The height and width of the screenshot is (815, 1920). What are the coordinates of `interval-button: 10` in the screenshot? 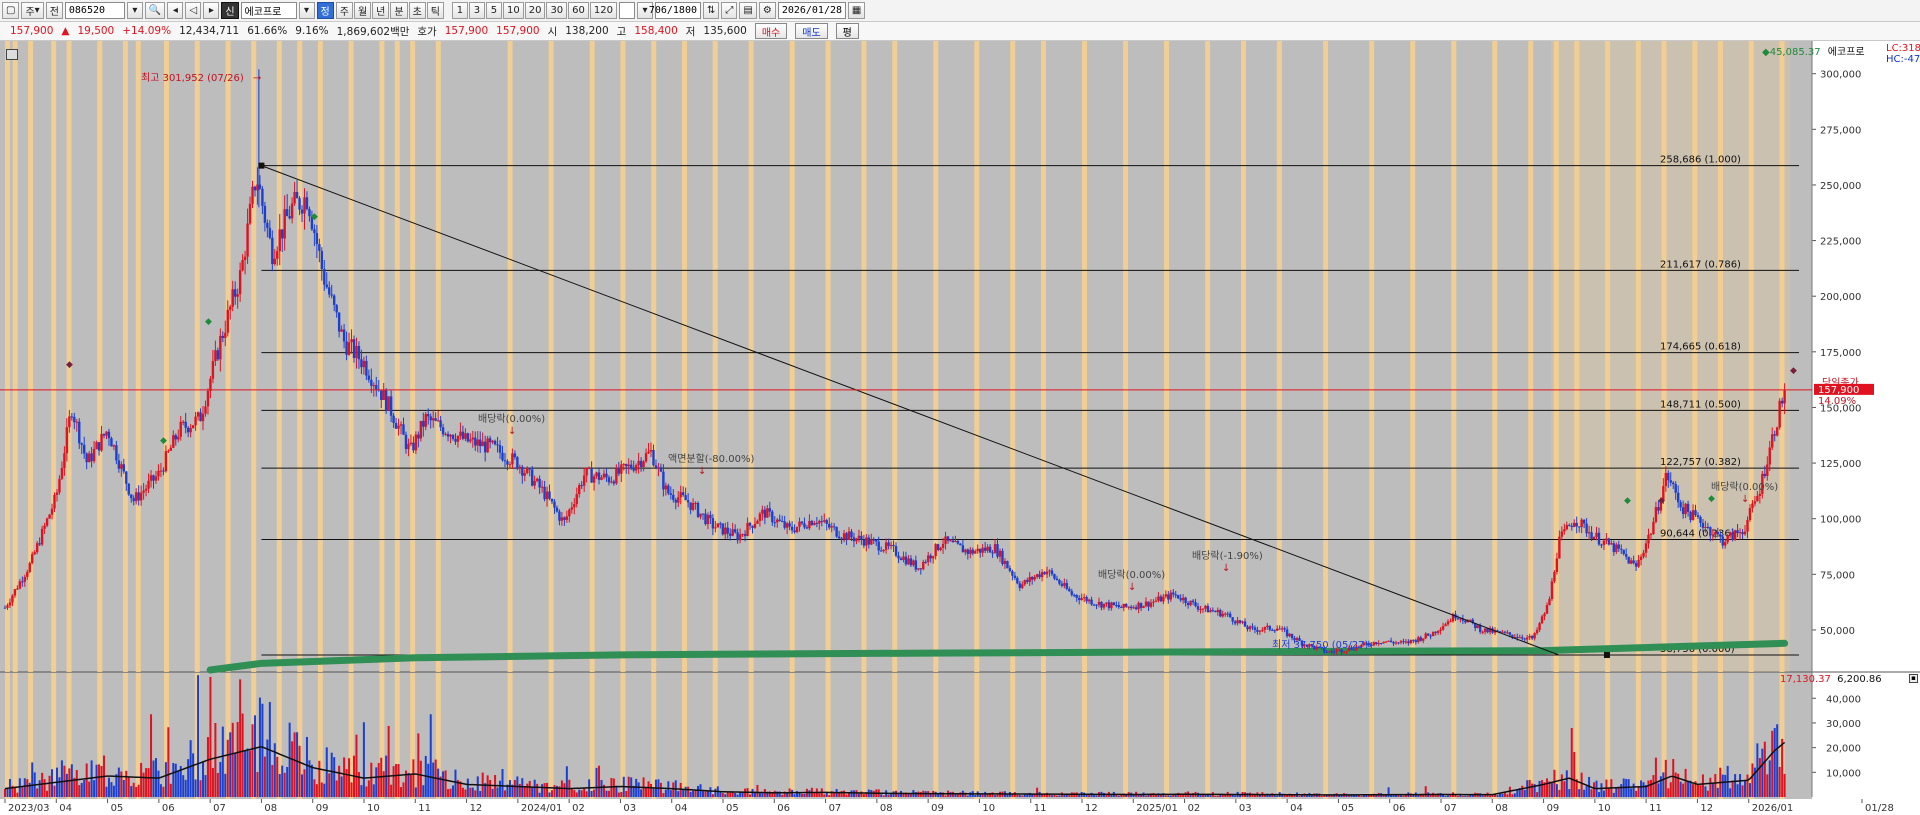 It's located at (513, 10).